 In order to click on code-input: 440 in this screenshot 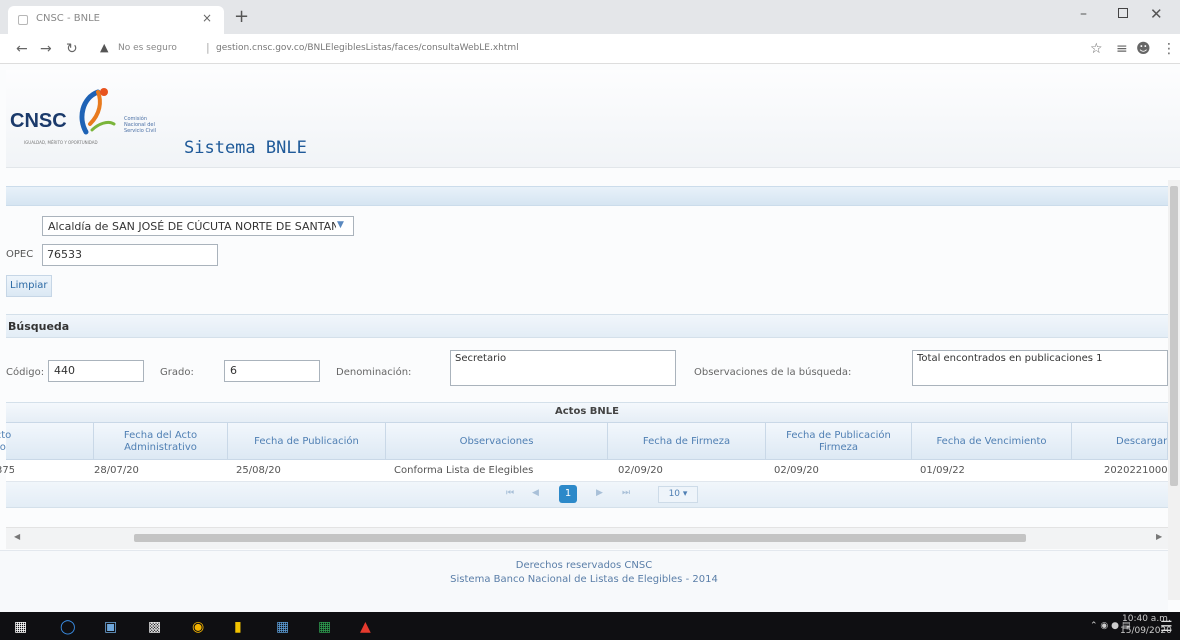, I will do `click(96, 371)`.